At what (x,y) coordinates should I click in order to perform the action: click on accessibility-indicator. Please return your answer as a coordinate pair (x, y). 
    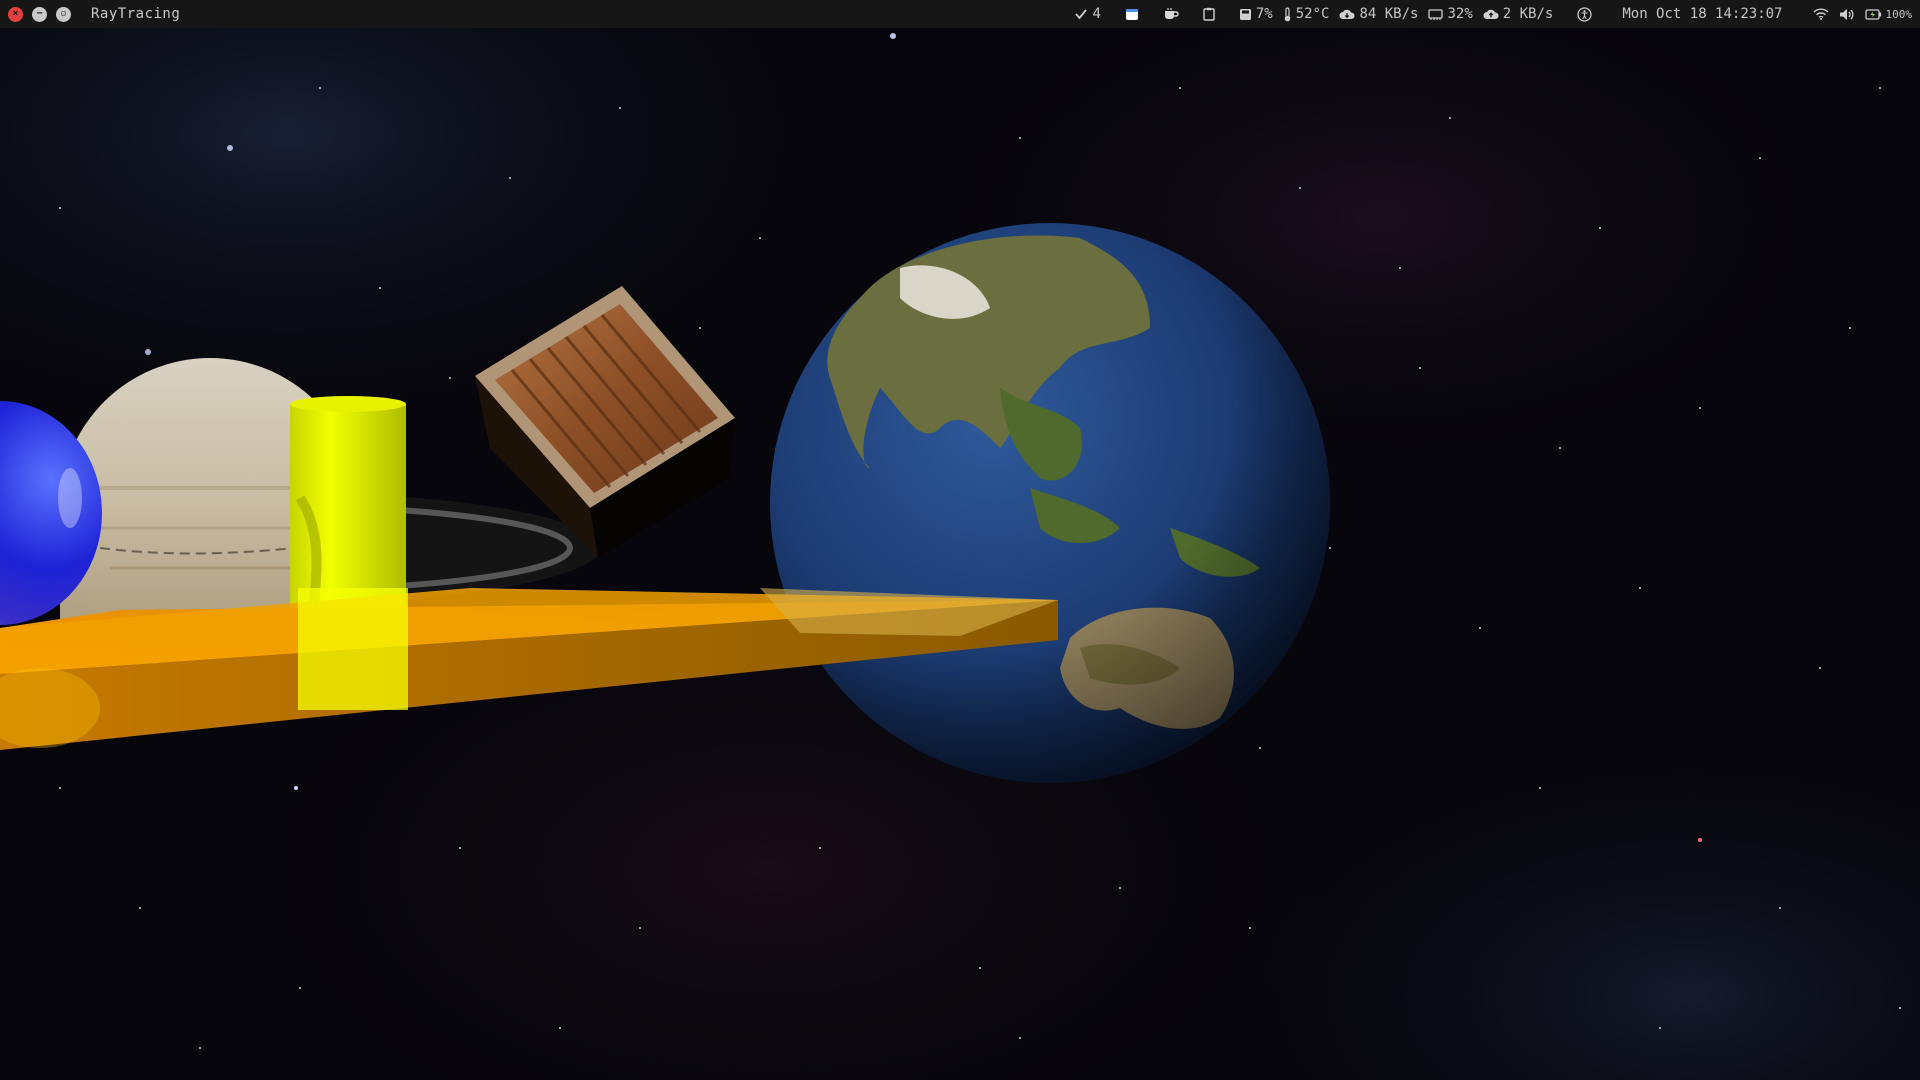
    Looking at the image, I should click on (1584, 14).